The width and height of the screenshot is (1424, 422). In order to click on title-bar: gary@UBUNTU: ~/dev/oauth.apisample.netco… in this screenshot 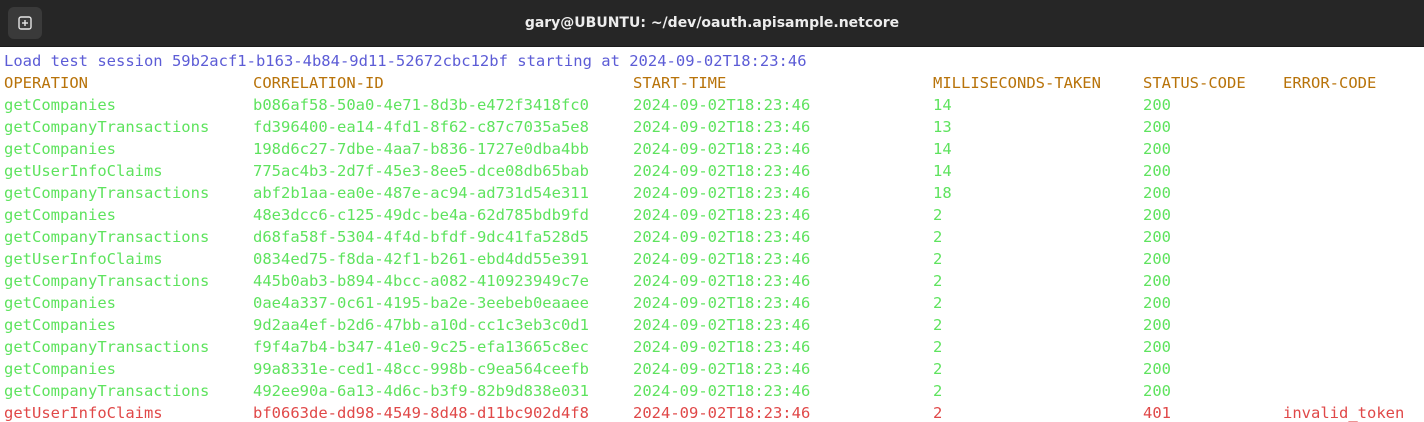, I will do `click(712, 23)`.